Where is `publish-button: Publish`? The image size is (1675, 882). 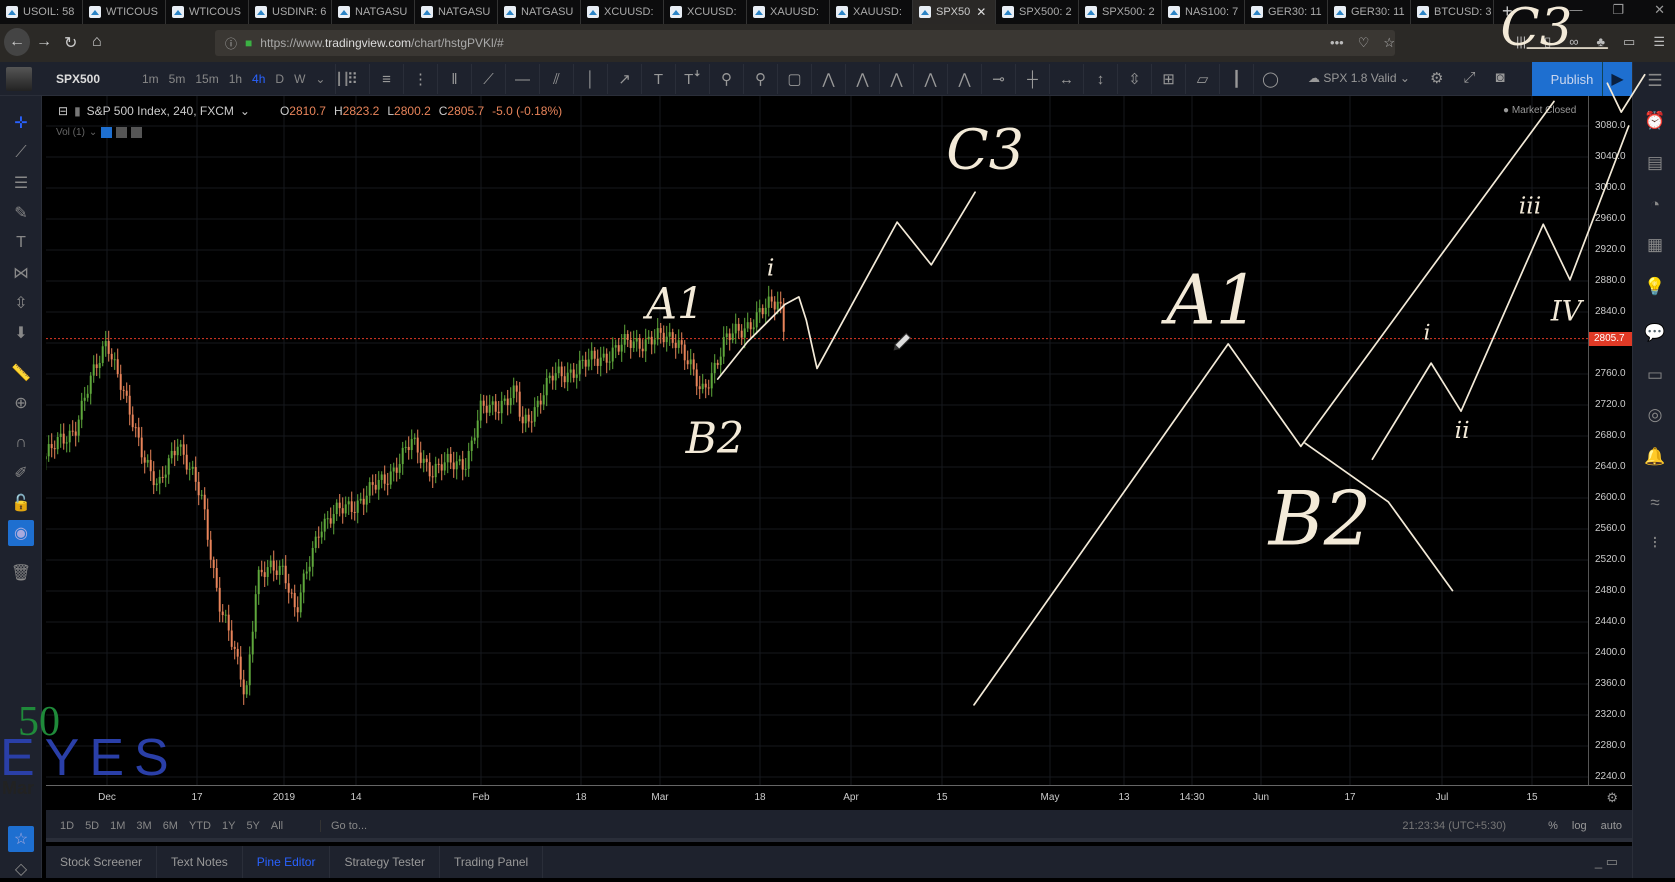
publish-button: Publish is located at coordinates (1572, 79).